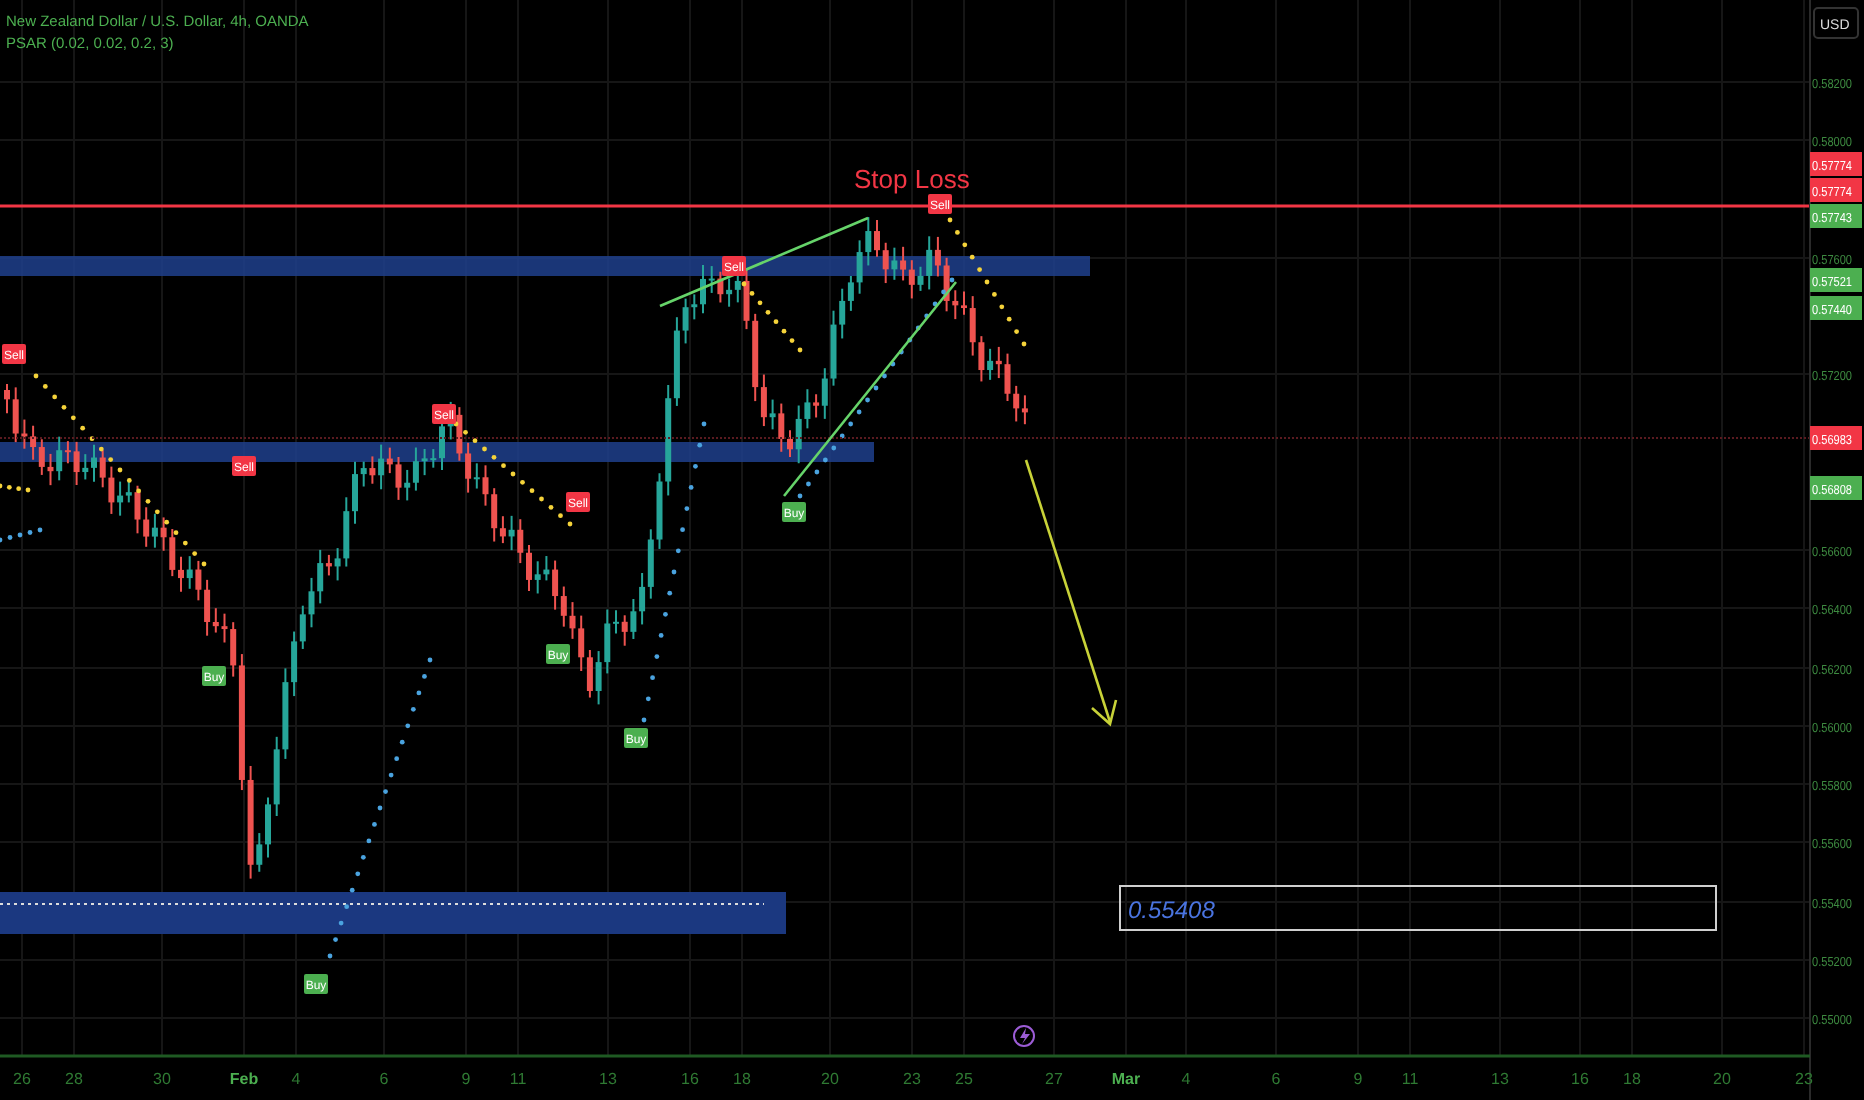  Describe the element at coordinates (1418, 908) in the screenshot. I see `target-price-box: 0.55408` at that location.